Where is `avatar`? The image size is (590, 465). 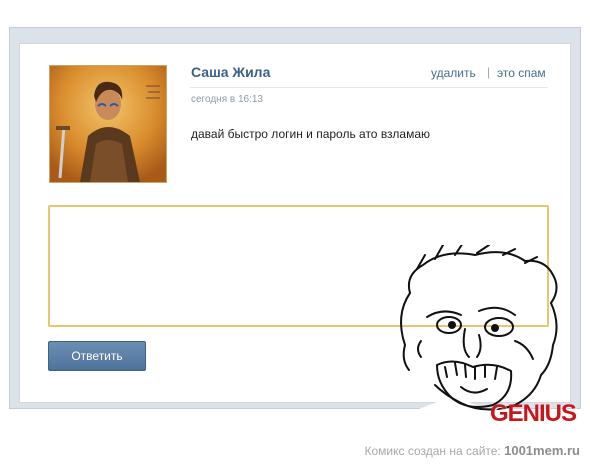
avatar is located at coordinates (108, 124).